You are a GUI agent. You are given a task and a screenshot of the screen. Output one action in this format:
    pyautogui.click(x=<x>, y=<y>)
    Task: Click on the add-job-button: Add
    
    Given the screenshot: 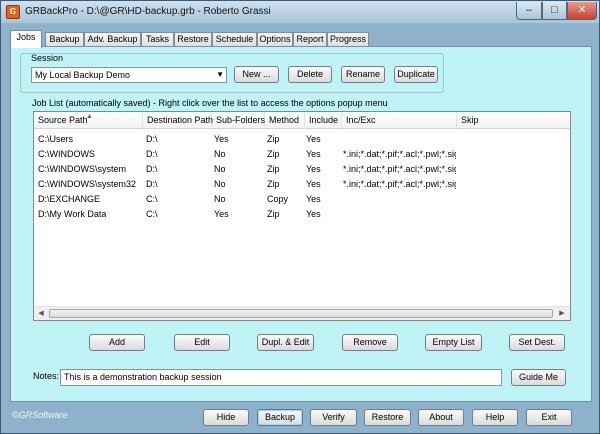 What is the action you would take?
    pyautogui.click(x=117, y=342)
    